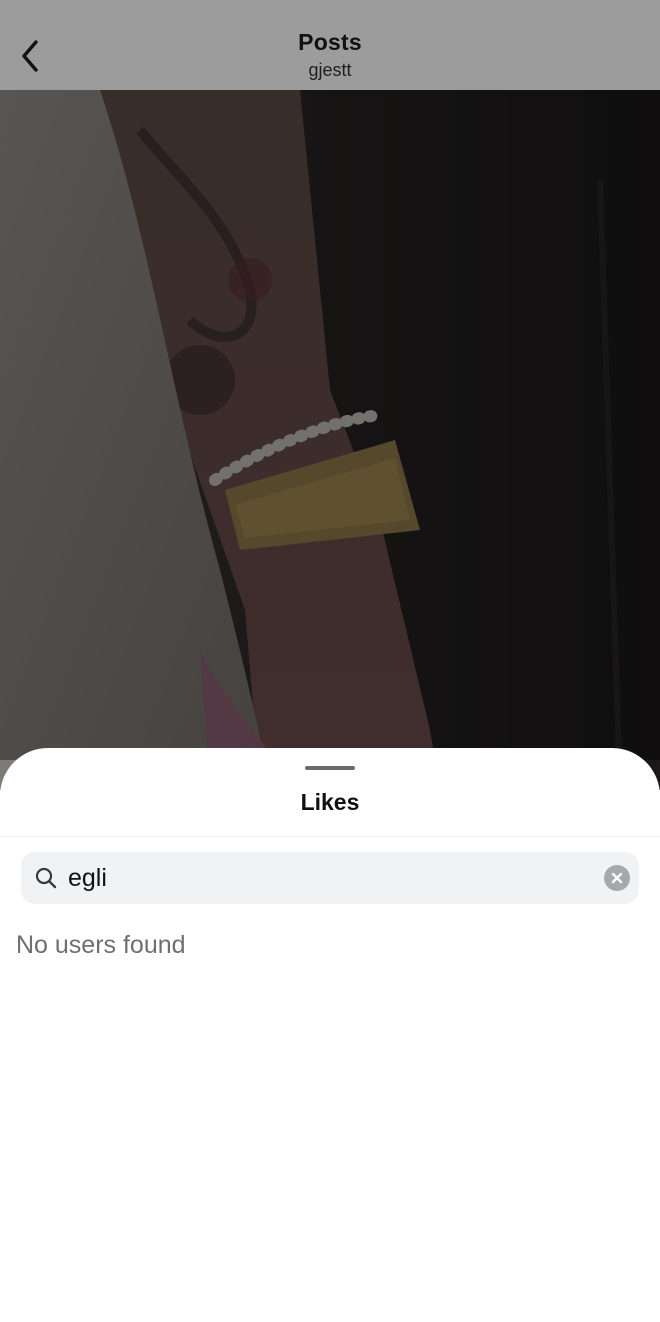 This screenshot has height=1322, width=660. I want to click on sheet-divider, so click(330, 836).